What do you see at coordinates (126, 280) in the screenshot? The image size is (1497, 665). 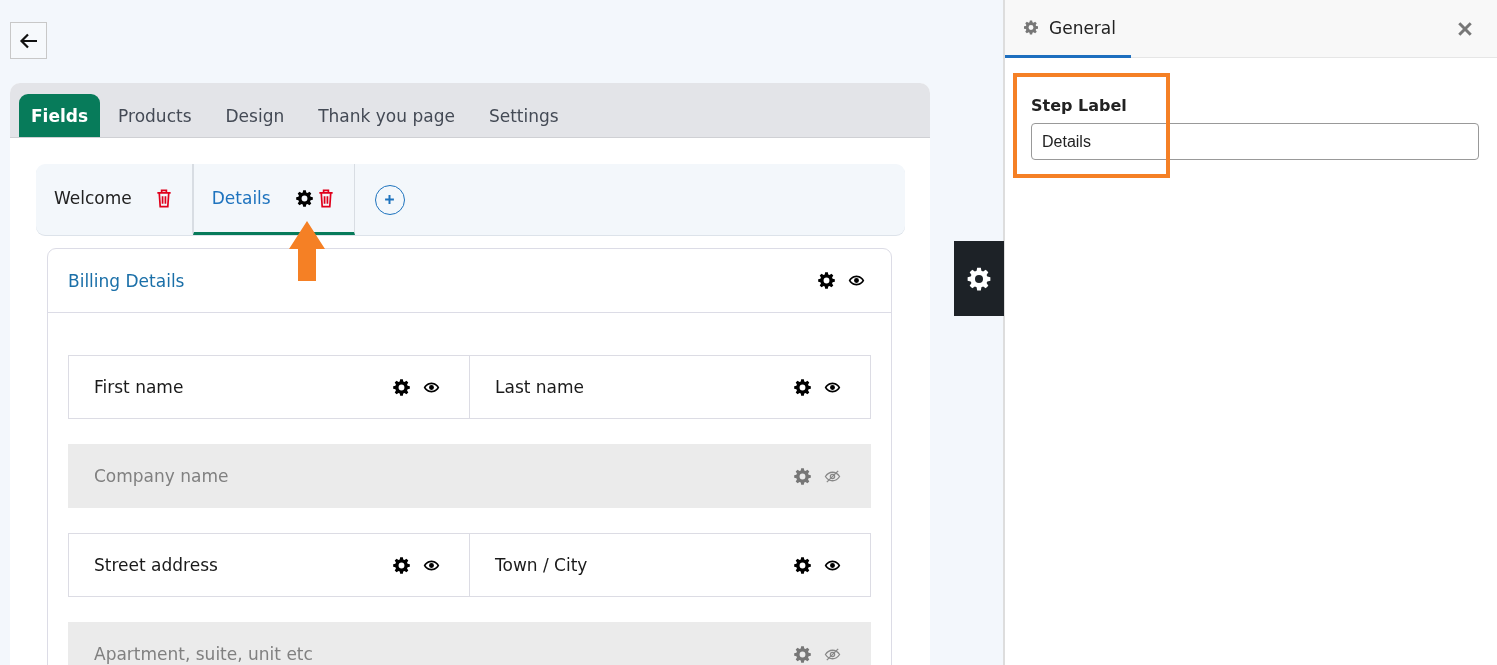 I see `section-title: Billing Details` at bounding box center [126, 280].